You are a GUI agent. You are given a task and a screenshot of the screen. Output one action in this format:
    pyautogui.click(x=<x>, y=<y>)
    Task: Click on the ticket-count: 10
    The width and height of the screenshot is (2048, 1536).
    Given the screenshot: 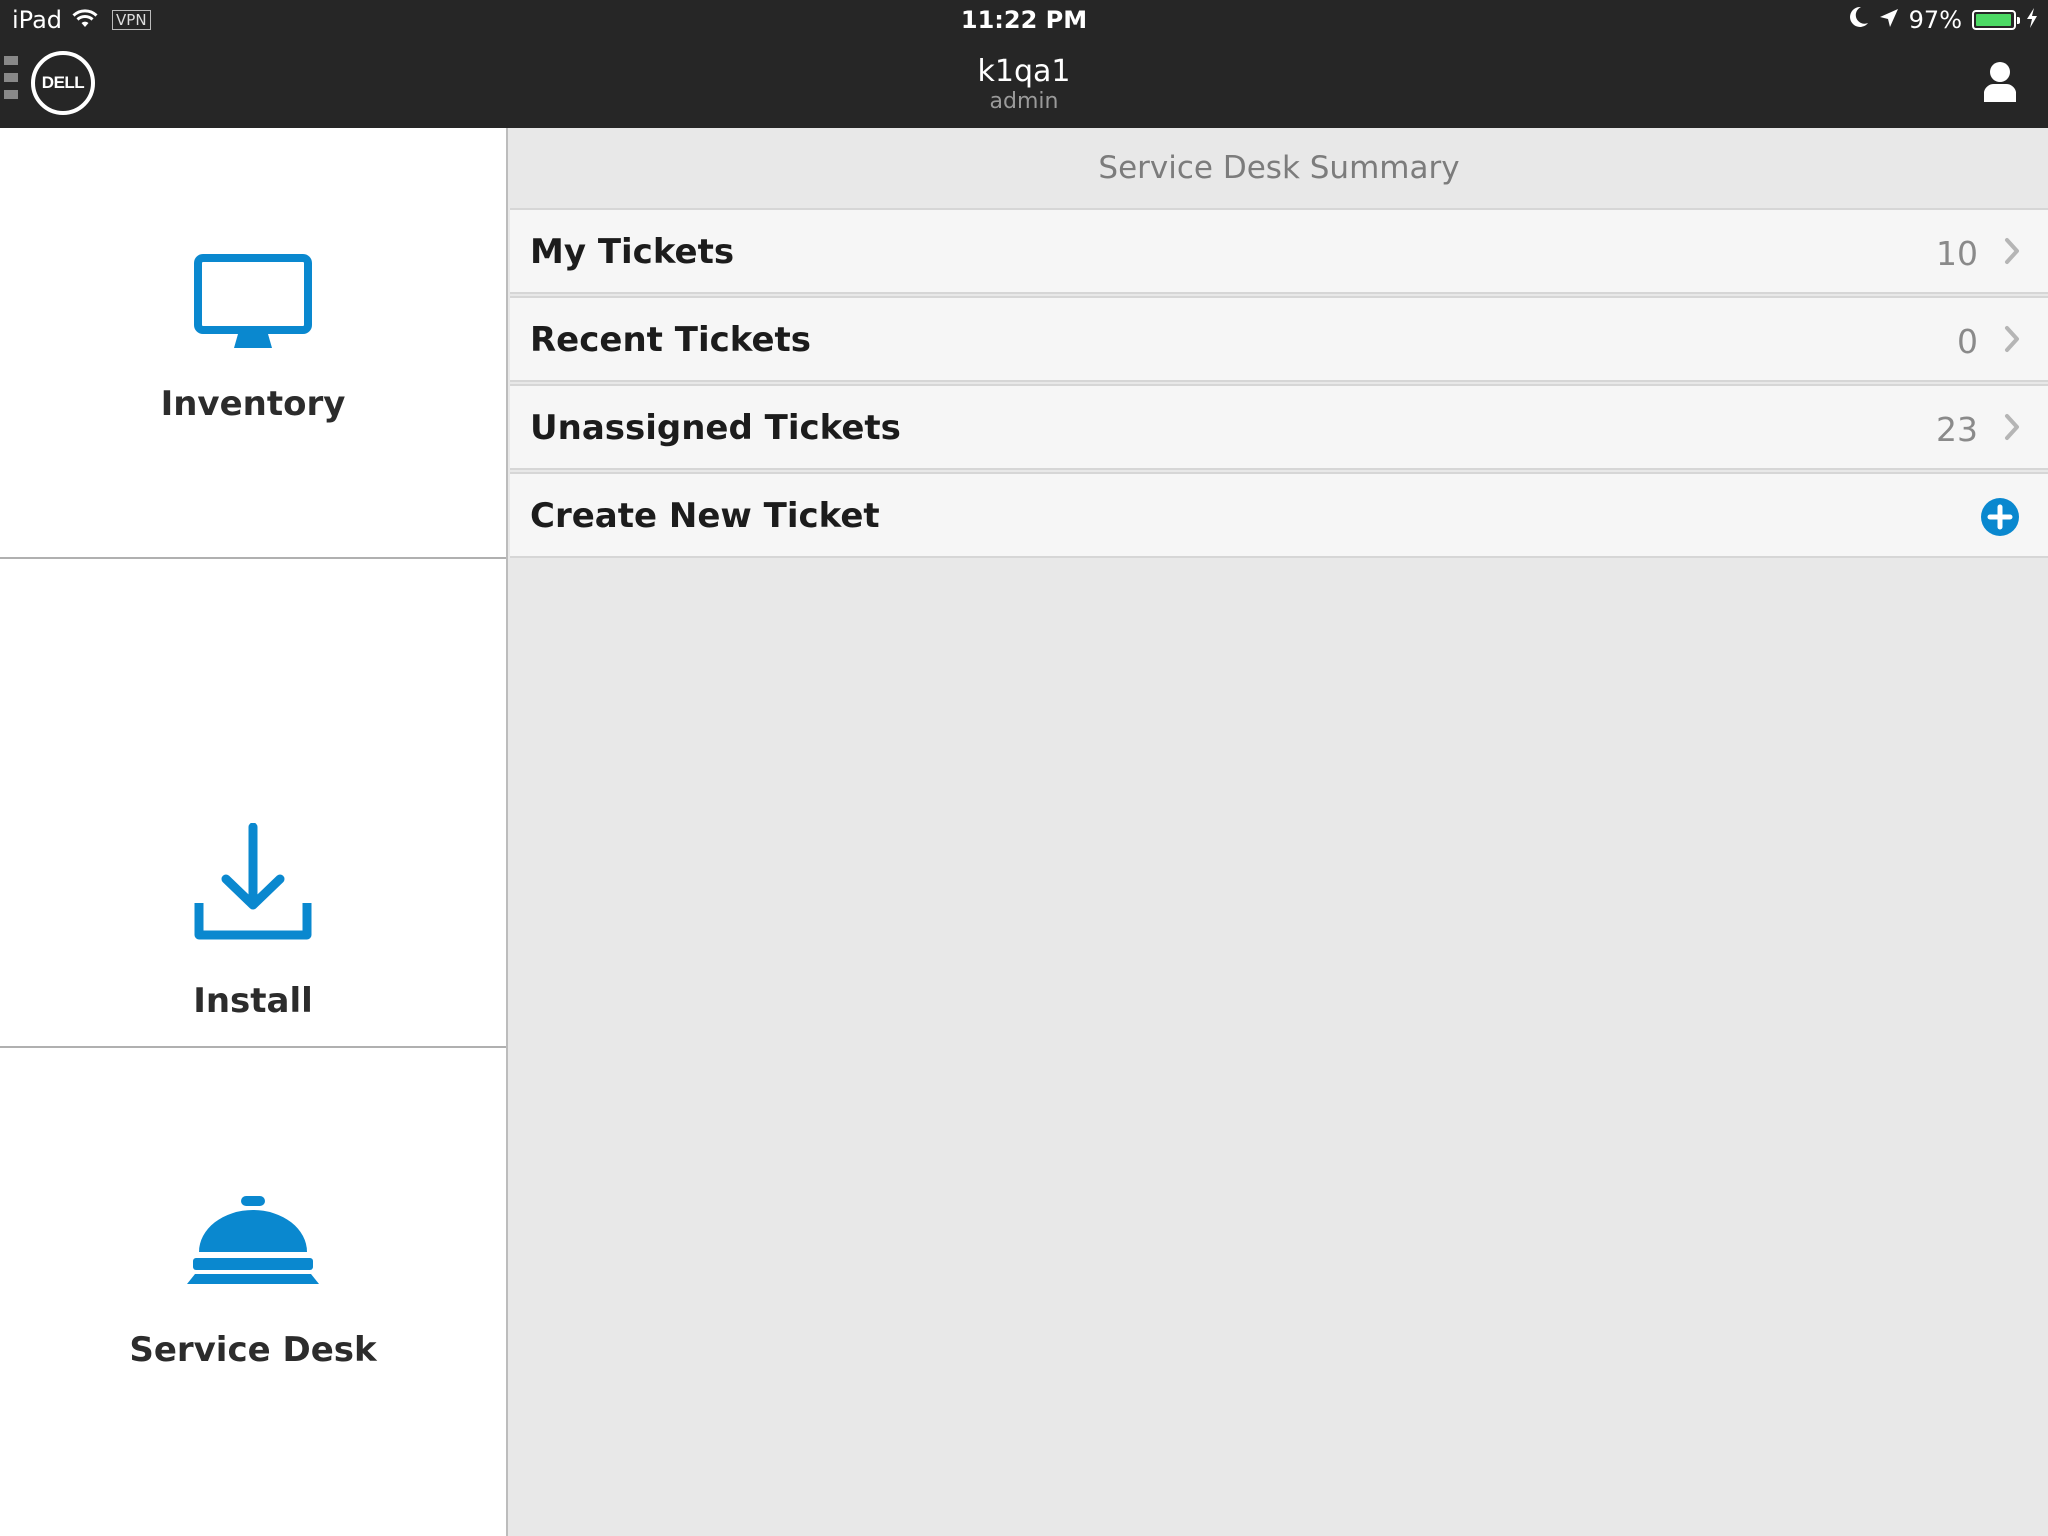 What is the action you would take?
    pyautogui.click(x=1957, y=253)
    